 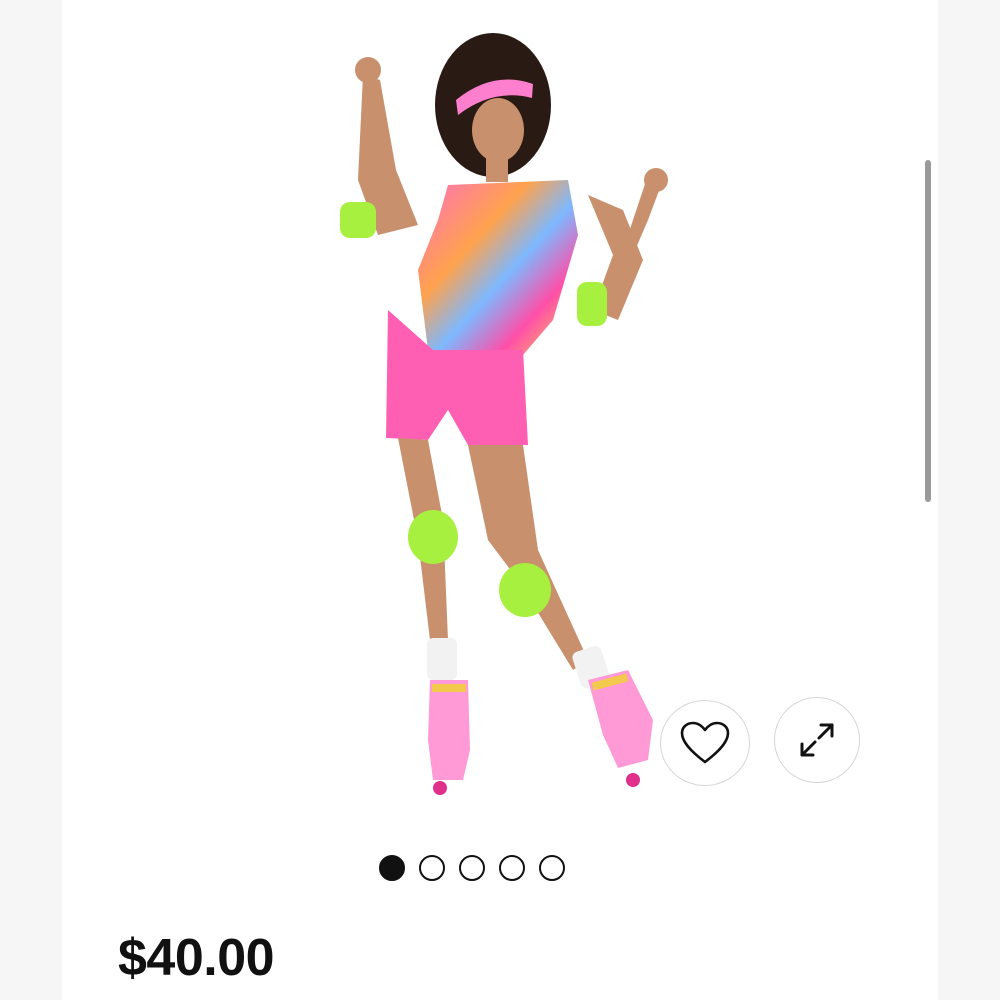 I want to click on expand-arrows-icon, so click(x=817, y=740).